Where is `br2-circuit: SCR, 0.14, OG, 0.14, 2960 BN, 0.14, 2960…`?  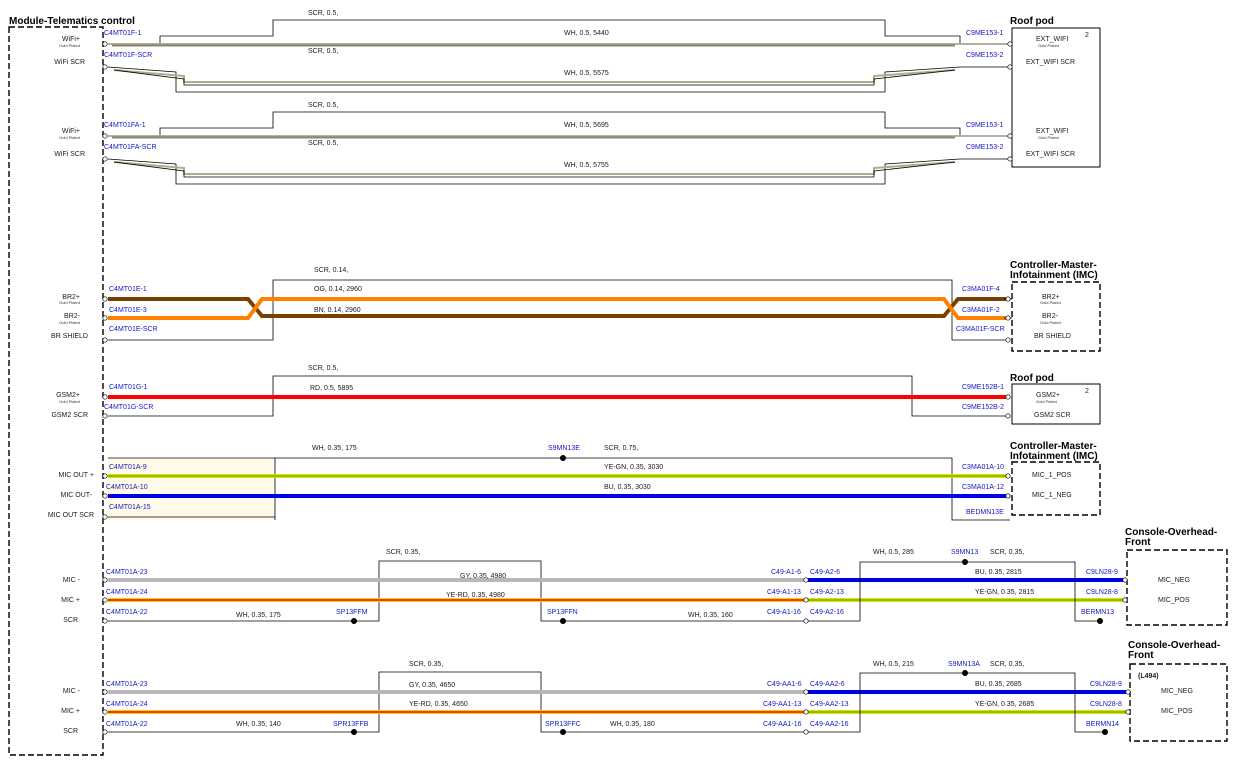
br2-circuit: SCR, 0.14, OG, 0.14, 2960 BN, 0.14, 2960… is located at coordinates (560, 304).